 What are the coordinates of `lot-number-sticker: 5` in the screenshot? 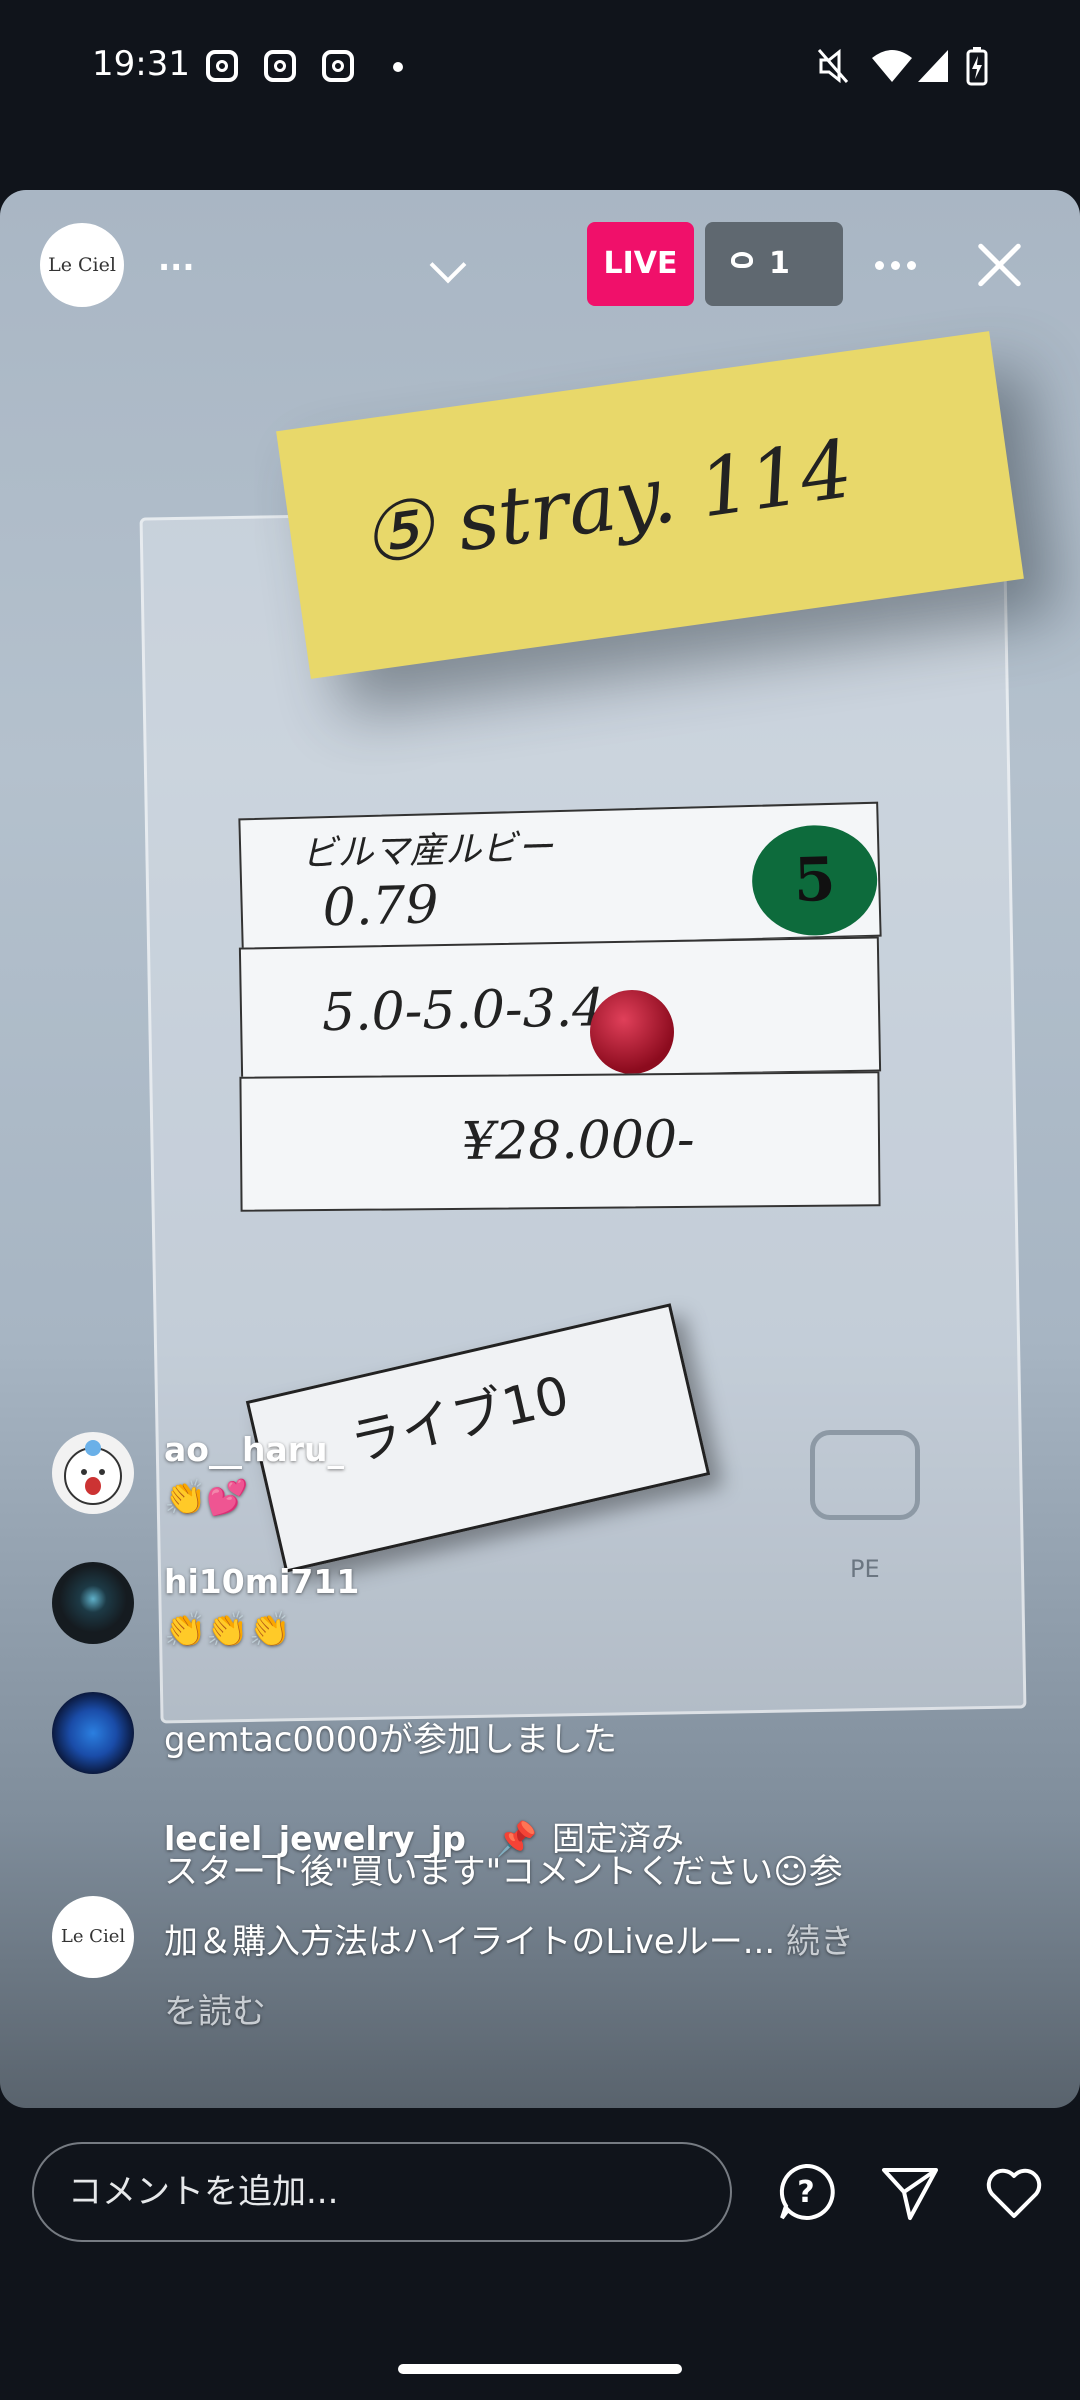 It's located at (814, 880).